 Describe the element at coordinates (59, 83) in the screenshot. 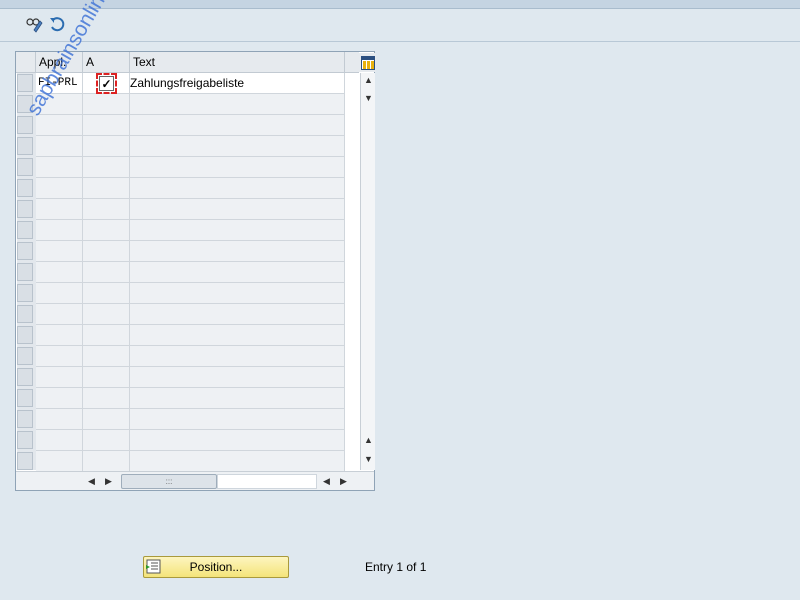

I see `appl-cell: FI-PRL` at that location.